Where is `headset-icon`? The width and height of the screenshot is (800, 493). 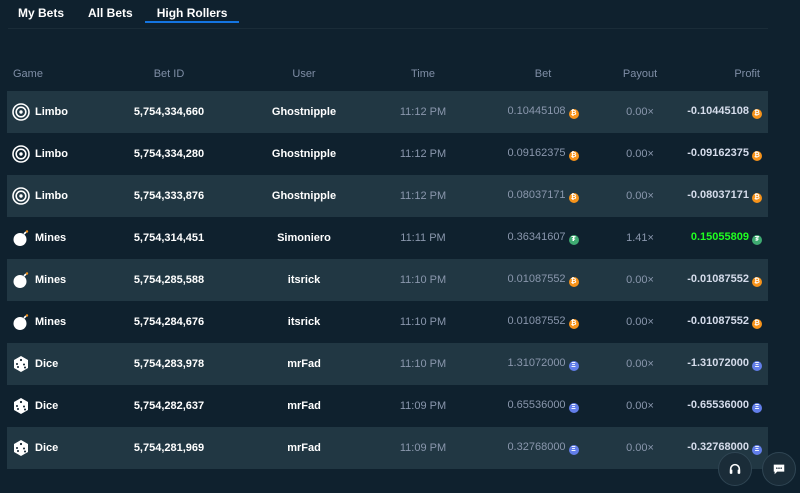
headset-icon is located at coordinates (735, 468).